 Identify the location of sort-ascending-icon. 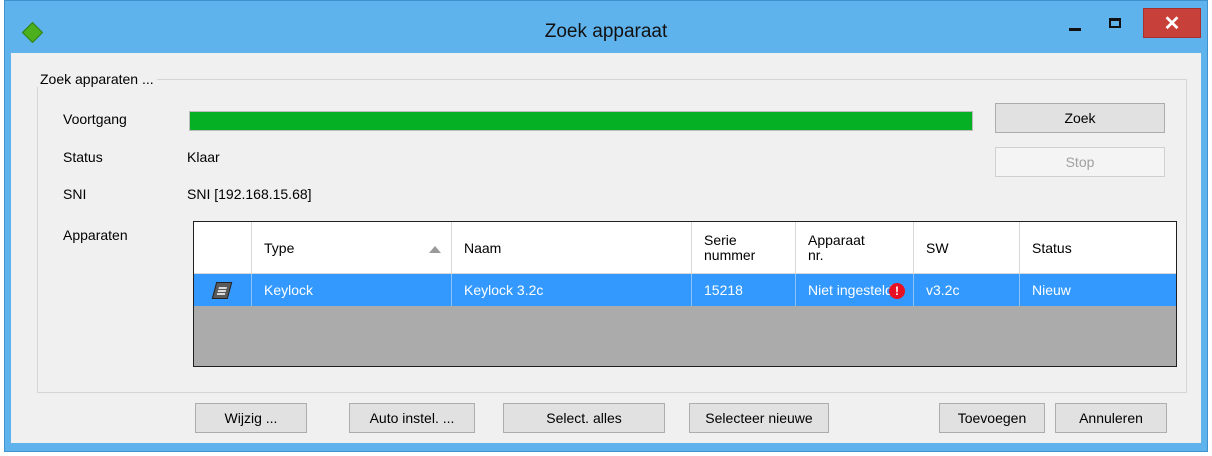
(435, 249).